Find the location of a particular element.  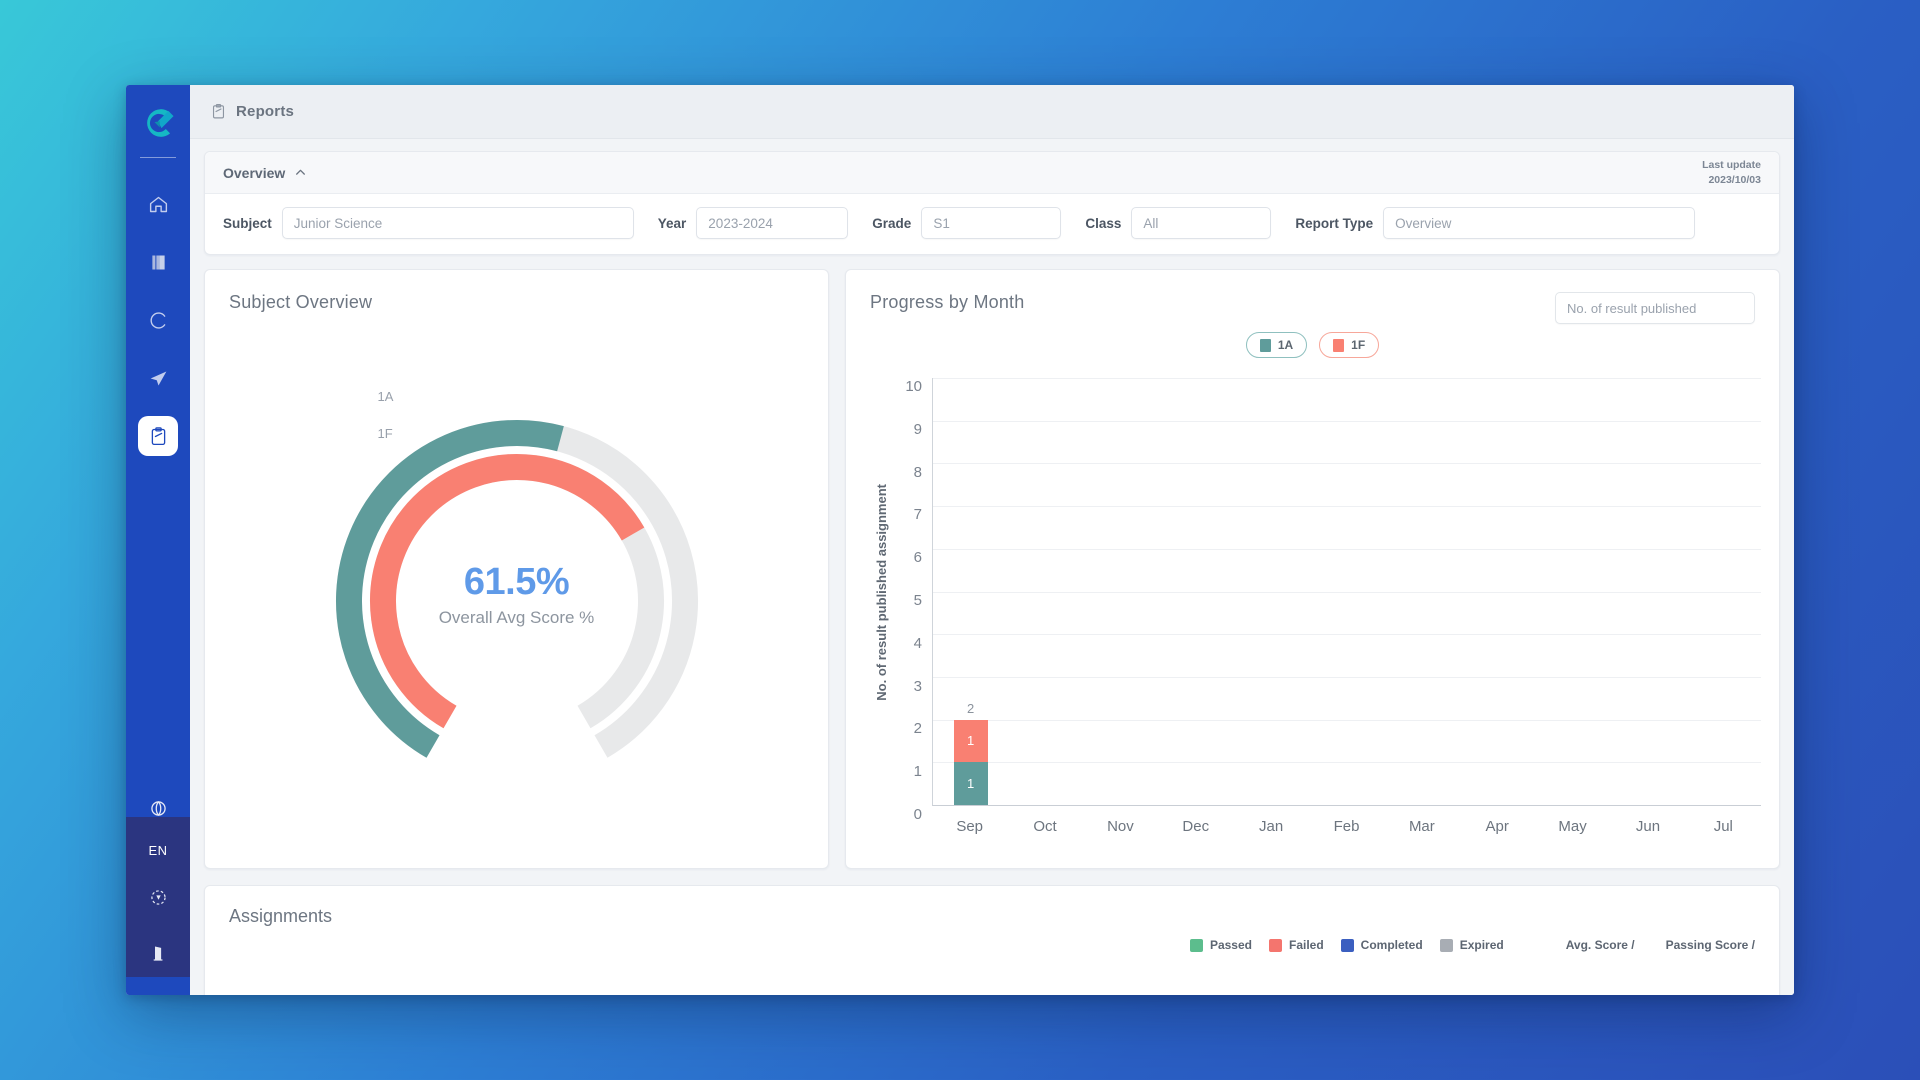

donut-label-1a: 1A is located at coordinates (385, 396).